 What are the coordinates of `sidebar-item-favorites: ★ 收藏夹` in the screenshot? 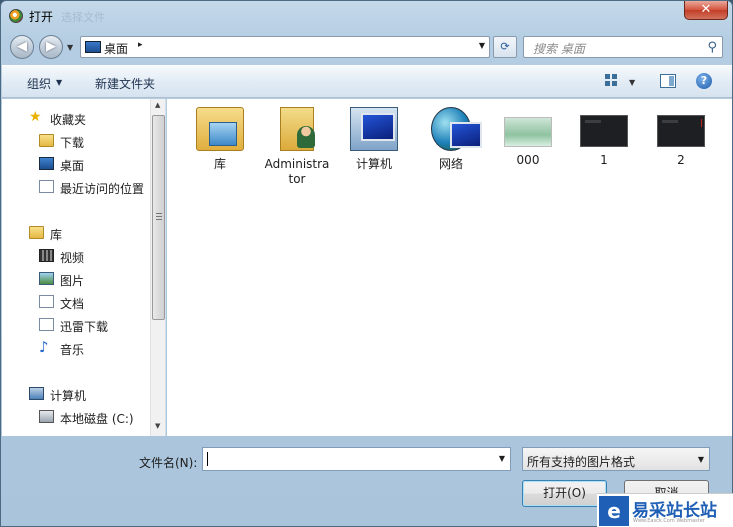 It's located at (76, 118).